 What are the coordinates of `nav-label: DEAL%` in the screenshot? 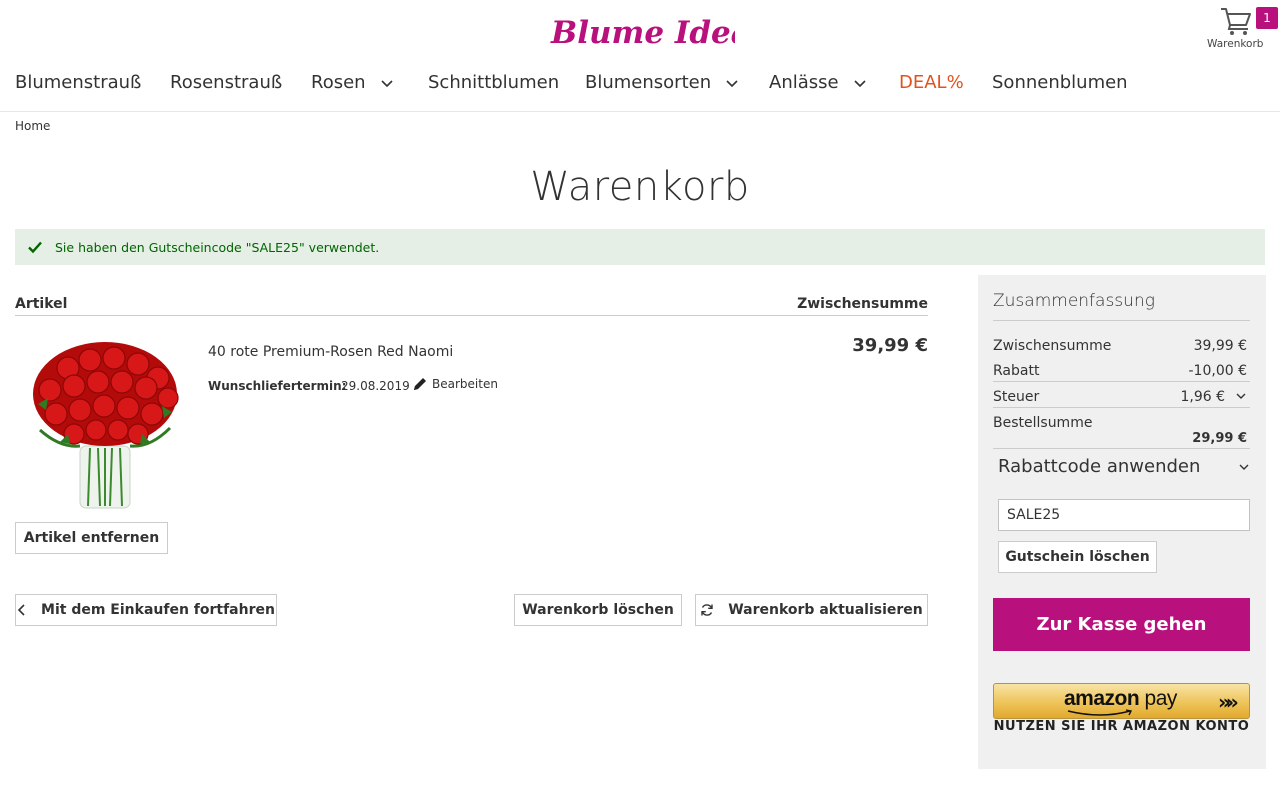 It's located at (931, 82).